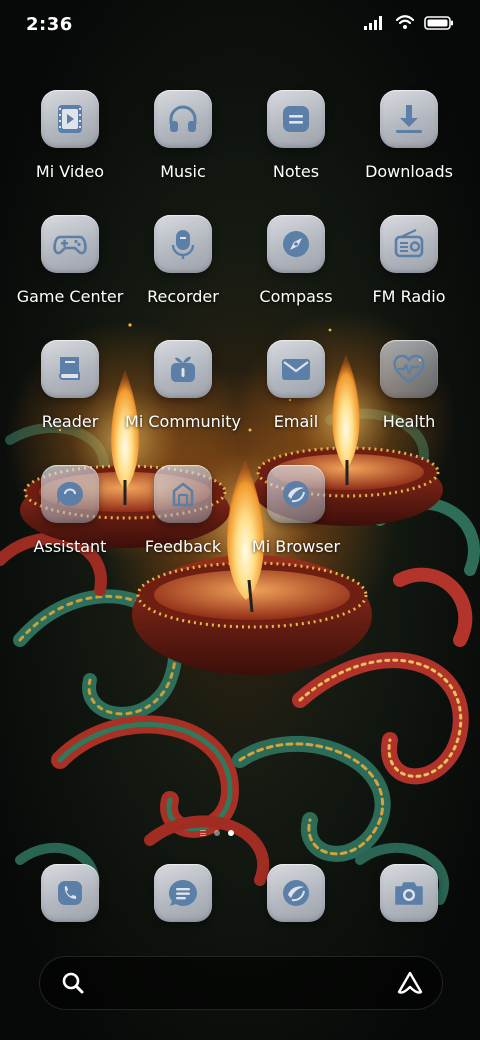 The height and width of the screenshot is (1040, 480). I want to click on assistant-icon, so click(70, 494).